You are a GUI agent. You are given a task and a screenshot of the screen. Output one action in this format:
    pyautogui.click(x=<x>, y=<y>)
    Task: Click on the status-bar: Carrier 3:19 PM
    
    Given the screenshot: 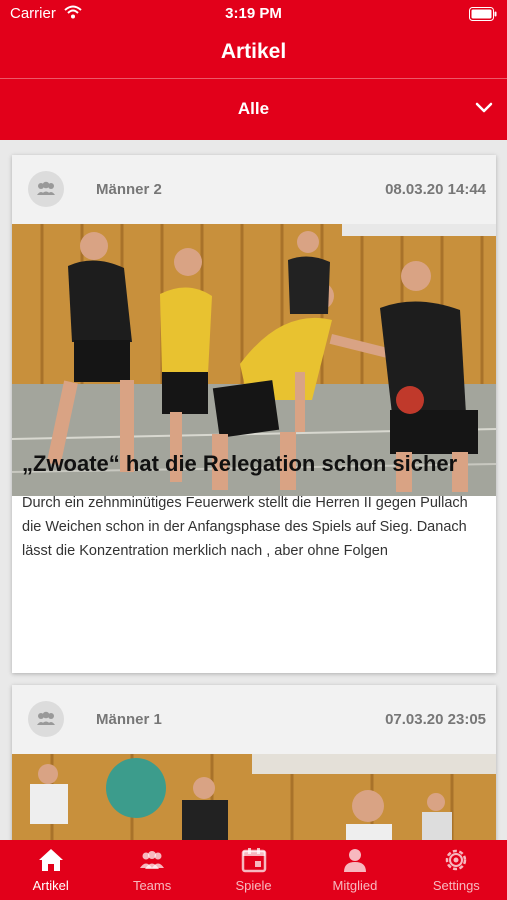 What is the action you would take?
    pyautogui.click(x=253, y=14)
    